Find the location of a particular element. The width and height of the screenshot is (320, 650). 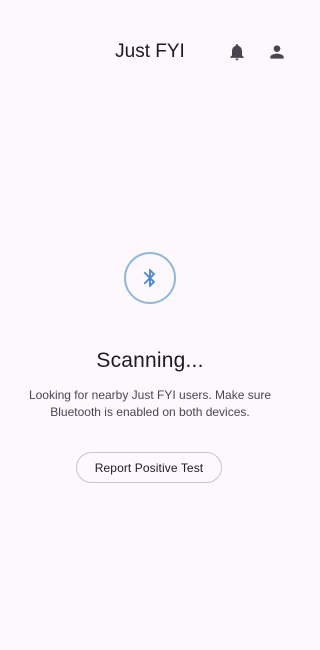

notifications-bell-icon is located at coordinates (237, 52).